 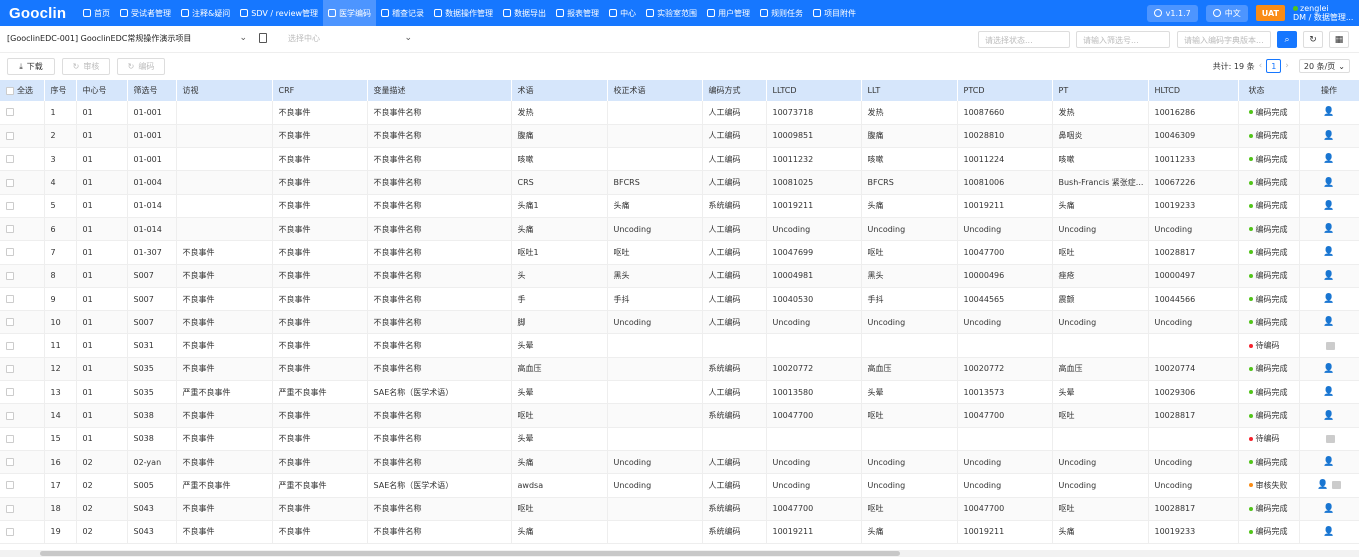 I want to click on nav-item-4: 医学编码, so click(x=350, y=13).